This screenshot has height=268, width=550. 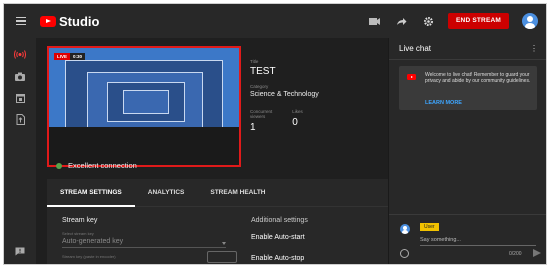 I want to click on category-block: Category Science & Technology, so click(x=284, y=91).